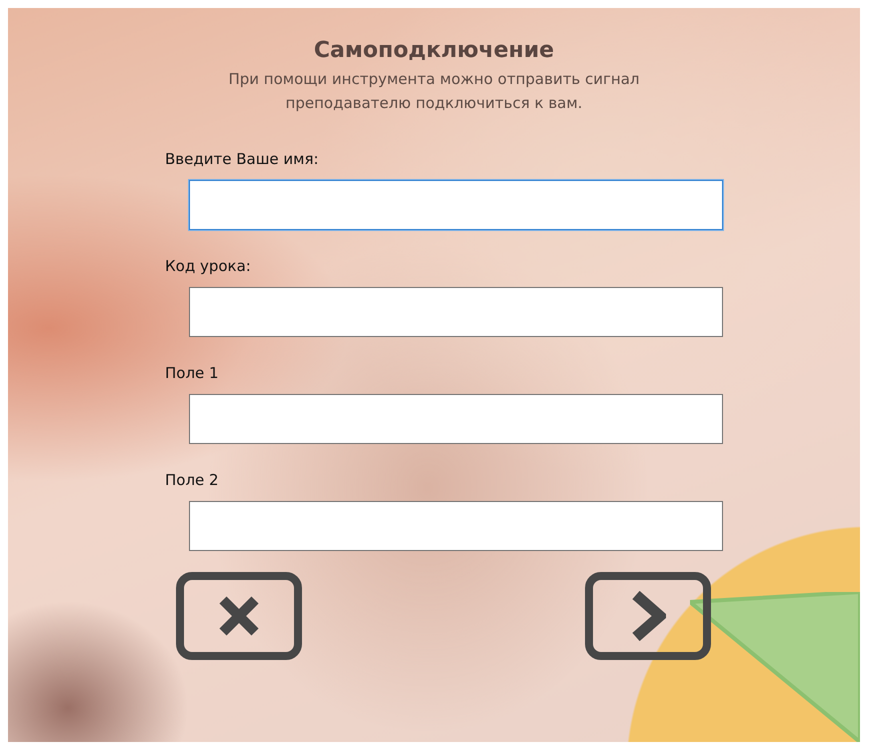 Image resolution: width=874 pixels, height=750 pixels. I want to click on next-button, so click(648, 616).